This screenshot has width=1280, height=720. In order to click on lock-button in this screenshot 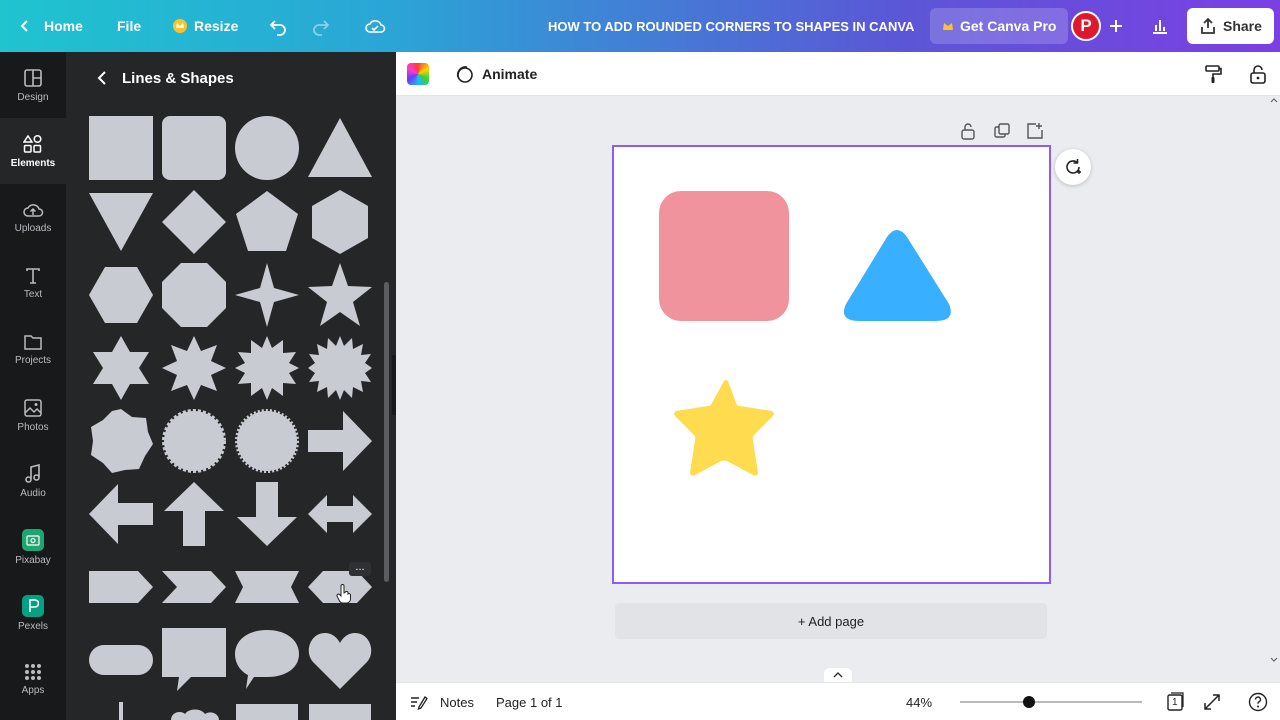, I will do `click(1258, 74)`.